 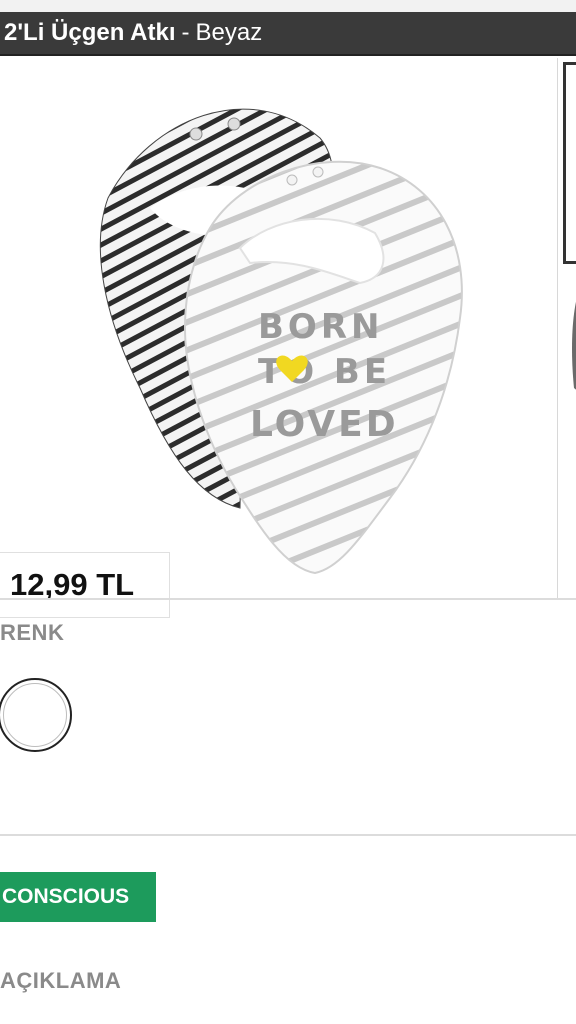 What do you see at coordinates (288, 34) in the screenshot?
I see `product-title-bar: 2'Li Üçgen Atkı - Beyaz` at bounding box center [288, 34].